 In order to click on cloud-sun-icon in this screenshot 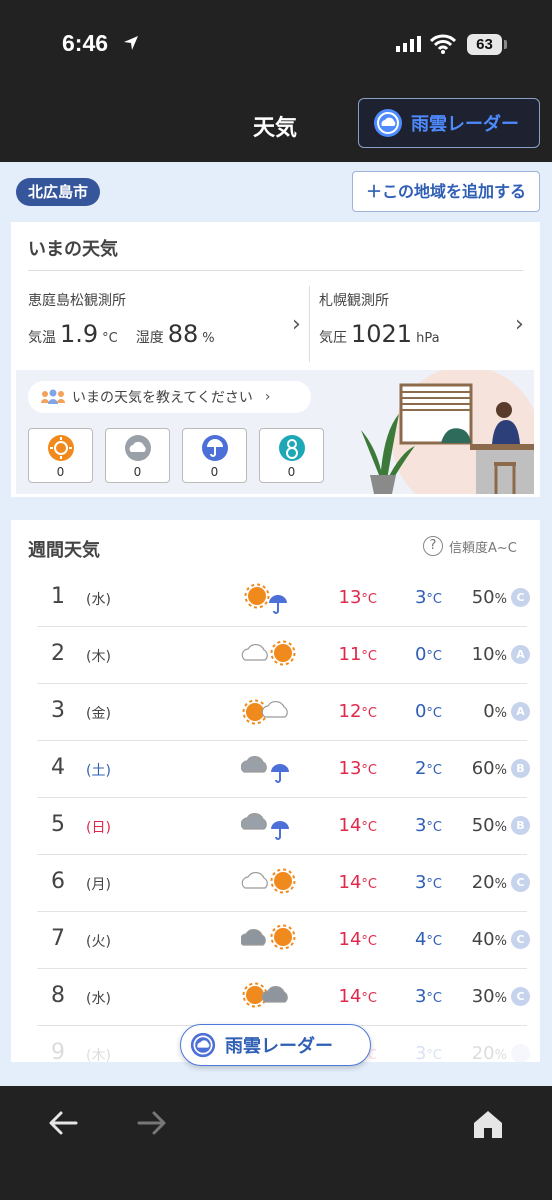, I will do `click(268, 653)`.